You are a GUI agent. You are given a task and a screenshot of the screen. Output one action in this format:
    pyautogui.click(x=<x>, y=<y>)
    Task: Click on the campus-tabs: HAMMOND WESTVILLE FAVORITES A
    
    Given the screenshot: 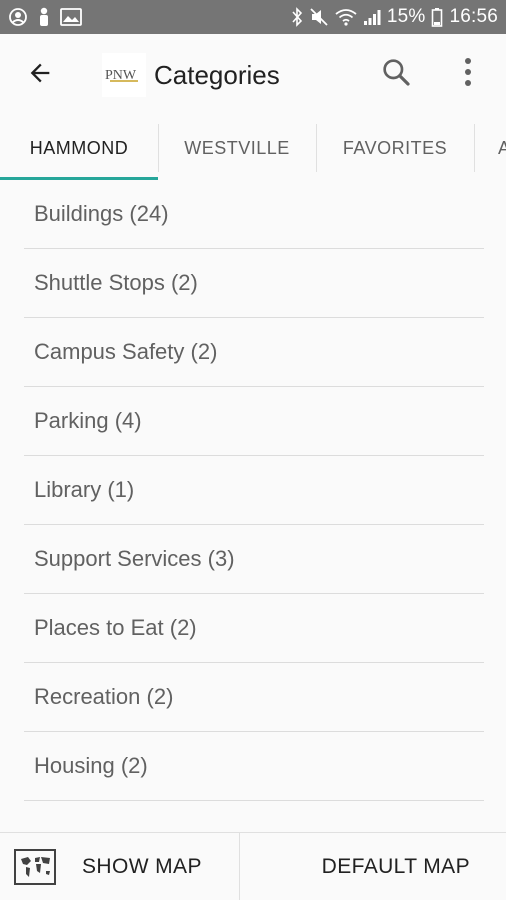 What is the action you would take?
    pyautogui.click(x=253, y=148)
    